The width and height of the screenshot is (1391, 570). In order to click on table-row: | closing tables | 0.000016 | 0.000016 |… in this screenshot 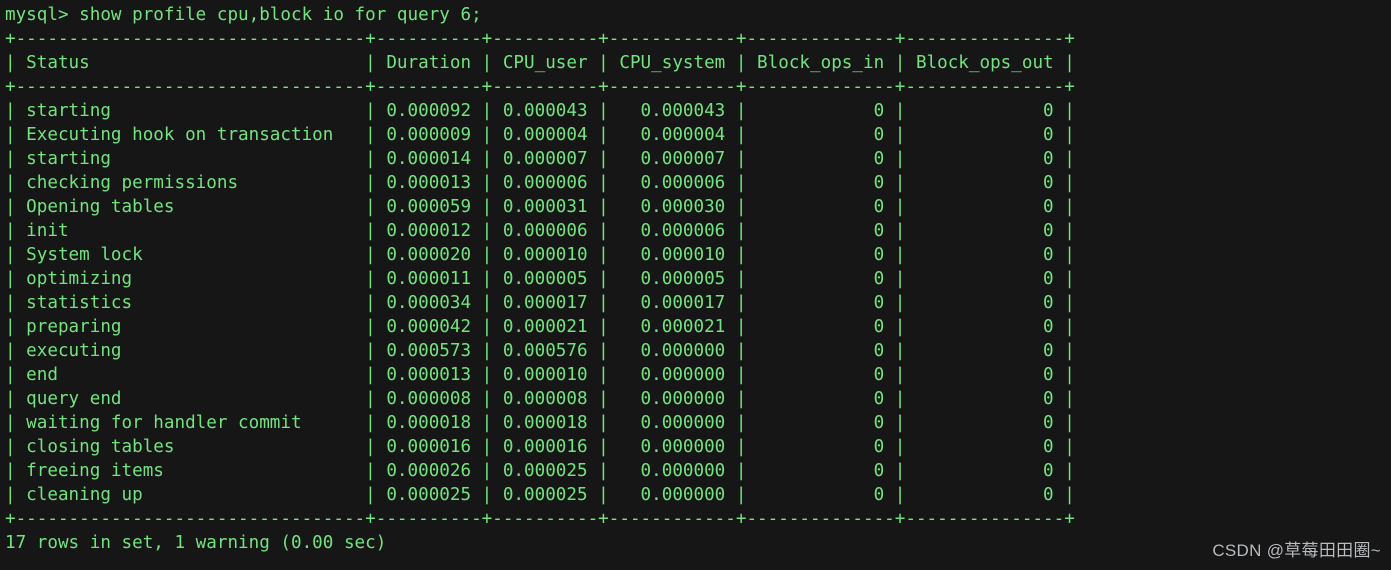, I will do `click(540, 447)`.